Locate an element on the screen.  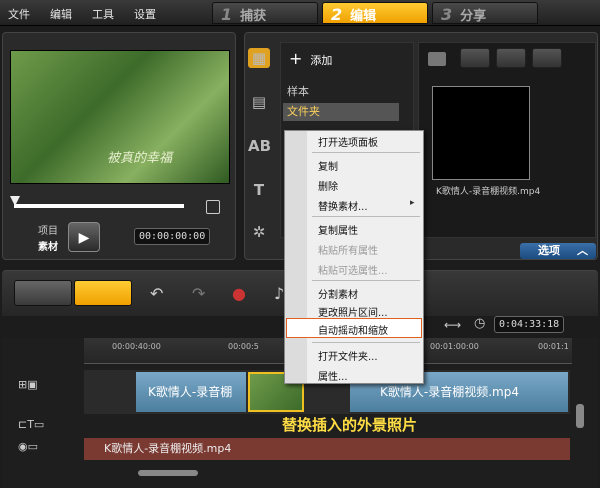
project-label: 项目 is located at coordinates (48, 229).